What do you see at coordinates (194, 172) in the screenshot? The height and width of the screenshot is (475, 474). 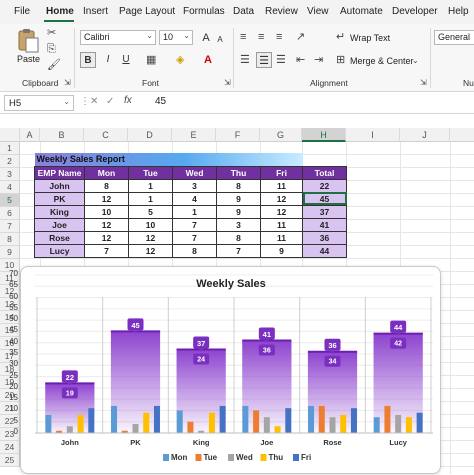 I see `table-header-cell: Wed` at bounding box center [194, 172].